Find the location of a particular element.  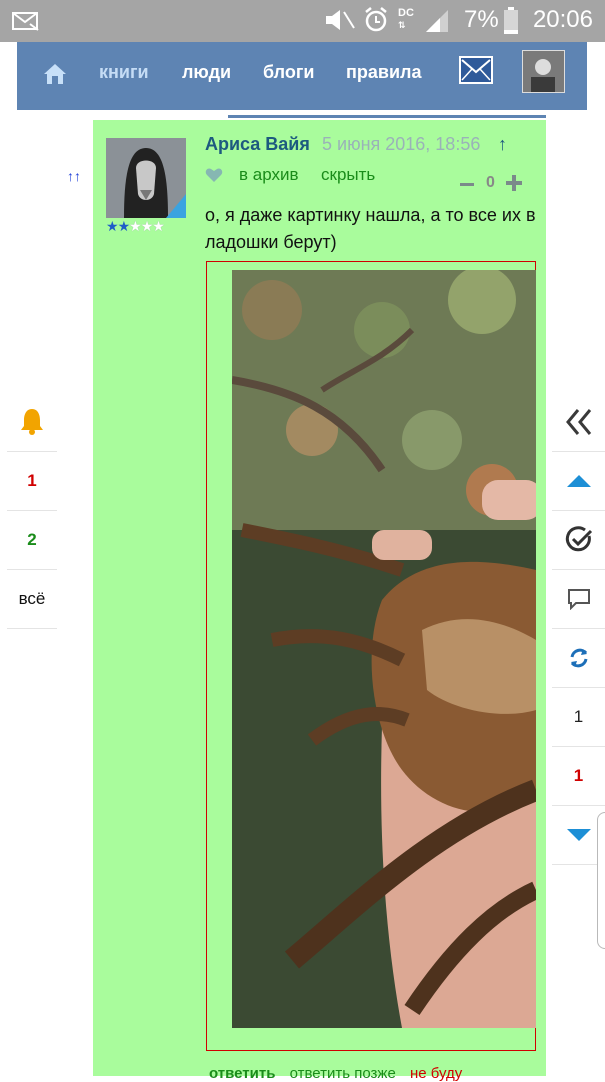

clock: 20:06 is located at coordinates (562, 19).